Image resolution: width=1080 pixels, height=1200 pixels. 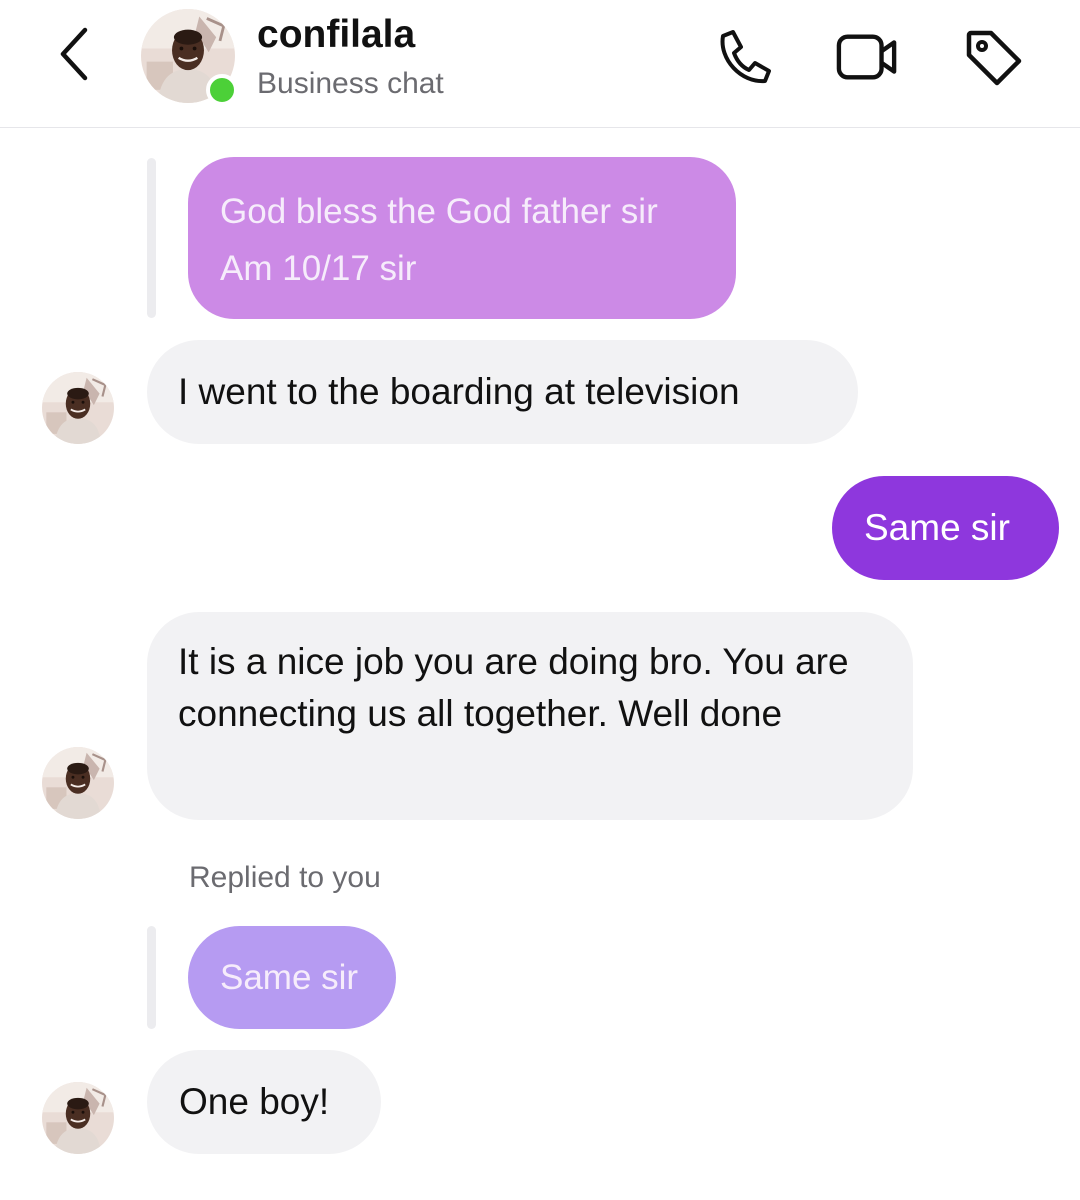 I want to click on back-button, so click(x=74, y=54).